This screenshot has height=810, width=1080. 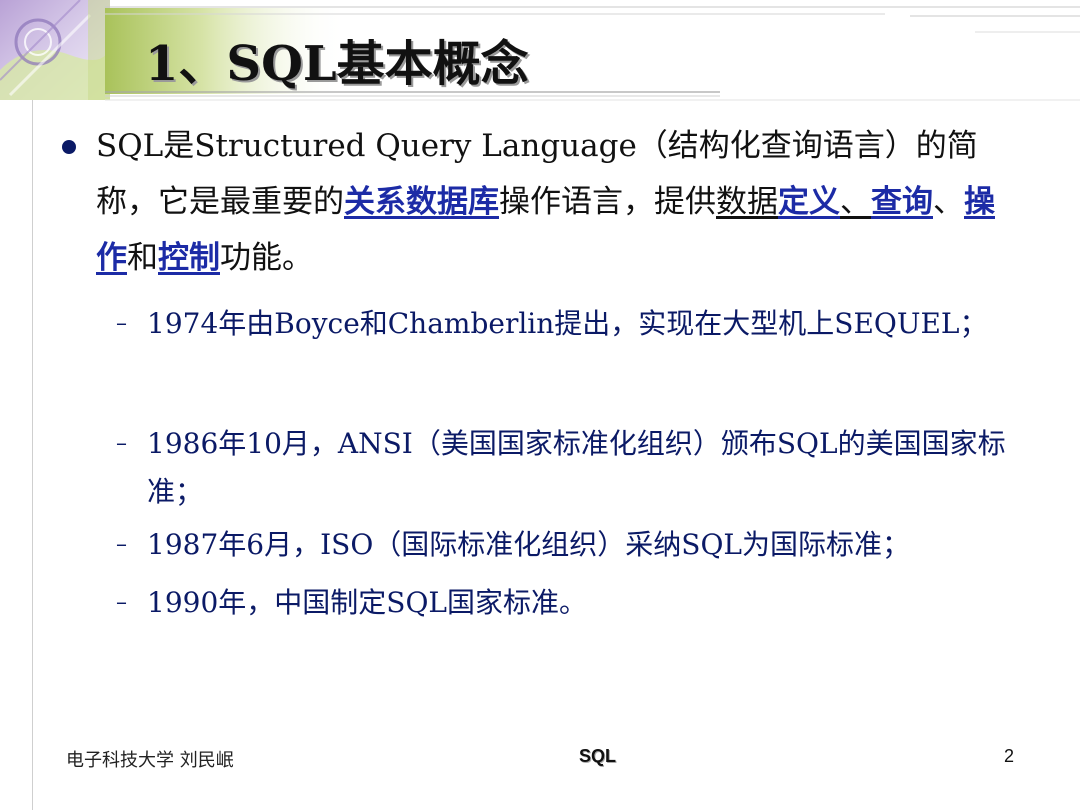 What do you see at coordinates (69, 147) in the screenshot?
I see `bullet-dot` at bounding box center [69, 147].